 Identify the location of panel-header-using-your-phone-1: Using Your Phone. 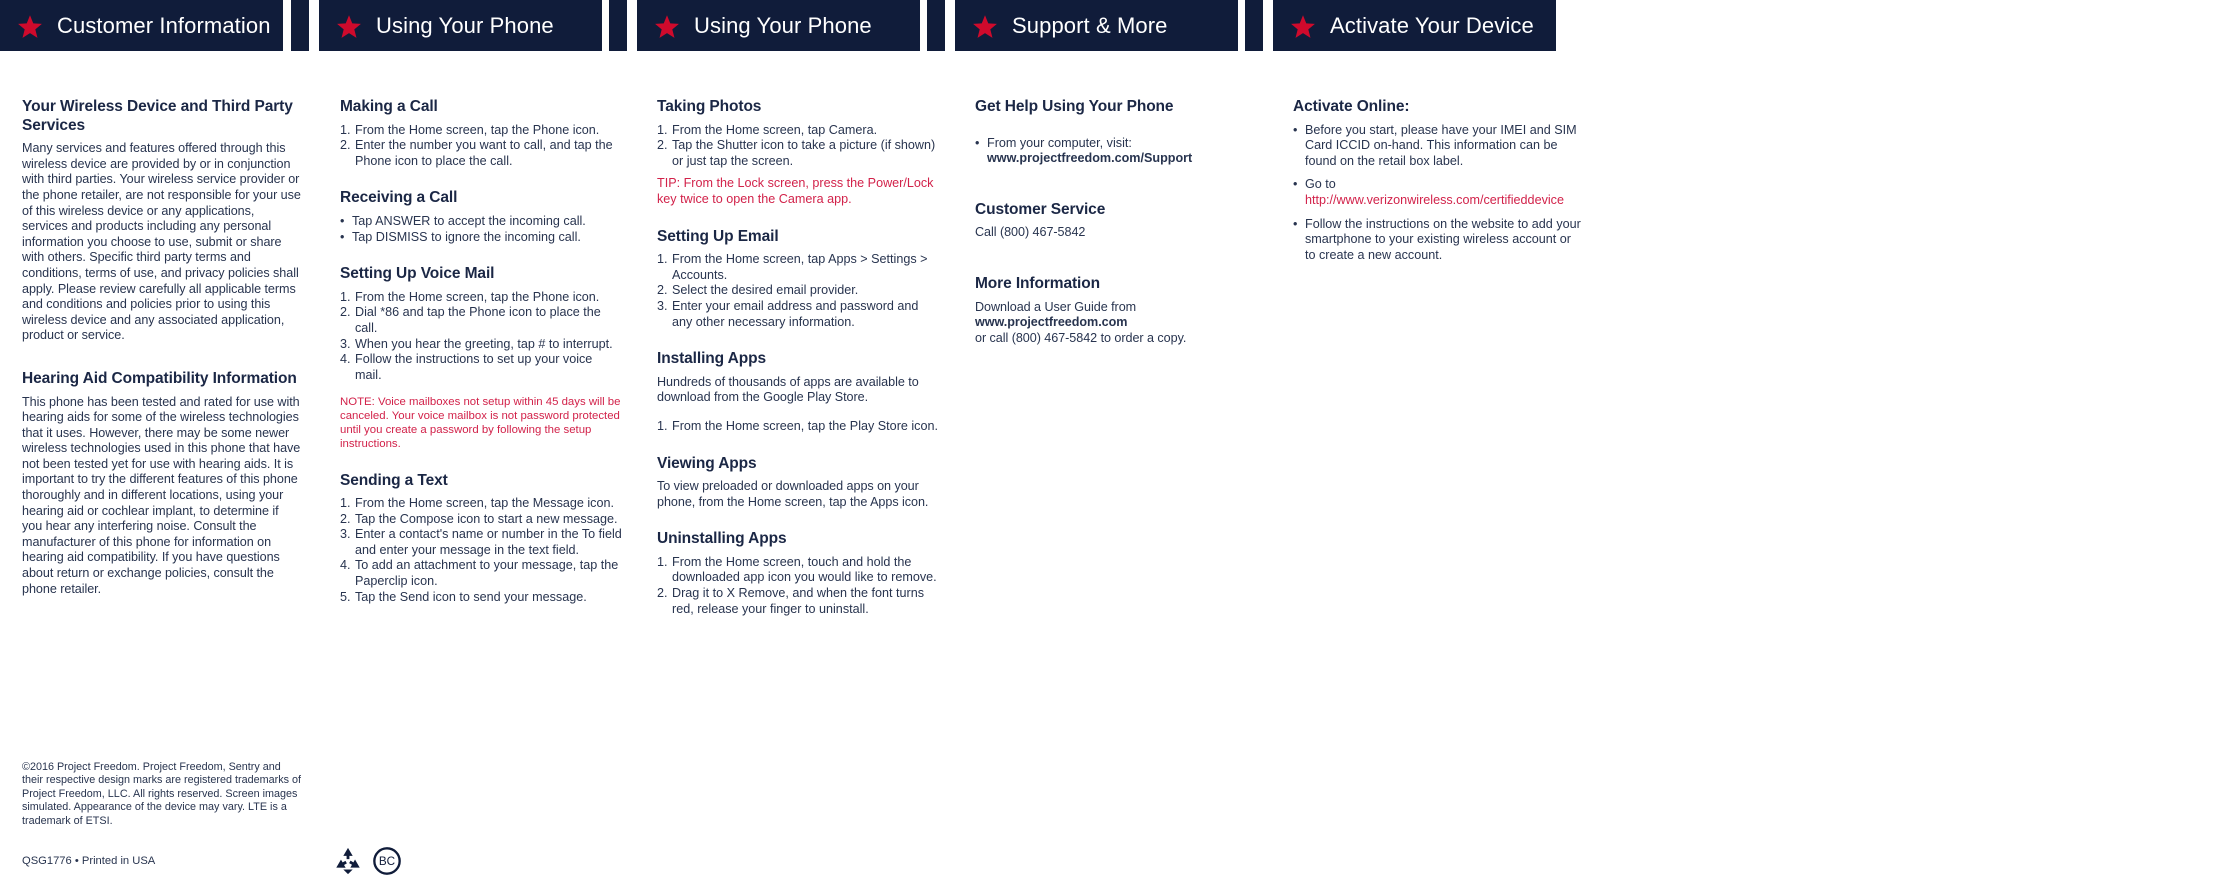
(460, 25).